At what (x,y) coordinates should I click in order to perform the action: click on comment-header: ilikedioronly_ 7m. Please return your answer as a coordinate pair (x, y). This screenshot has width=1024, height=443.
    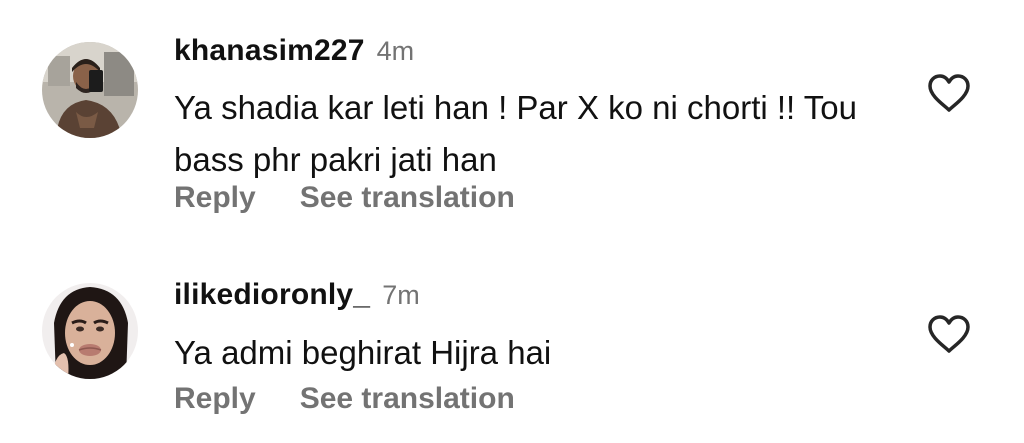
    Looking at the image, I should click on (297, 295).